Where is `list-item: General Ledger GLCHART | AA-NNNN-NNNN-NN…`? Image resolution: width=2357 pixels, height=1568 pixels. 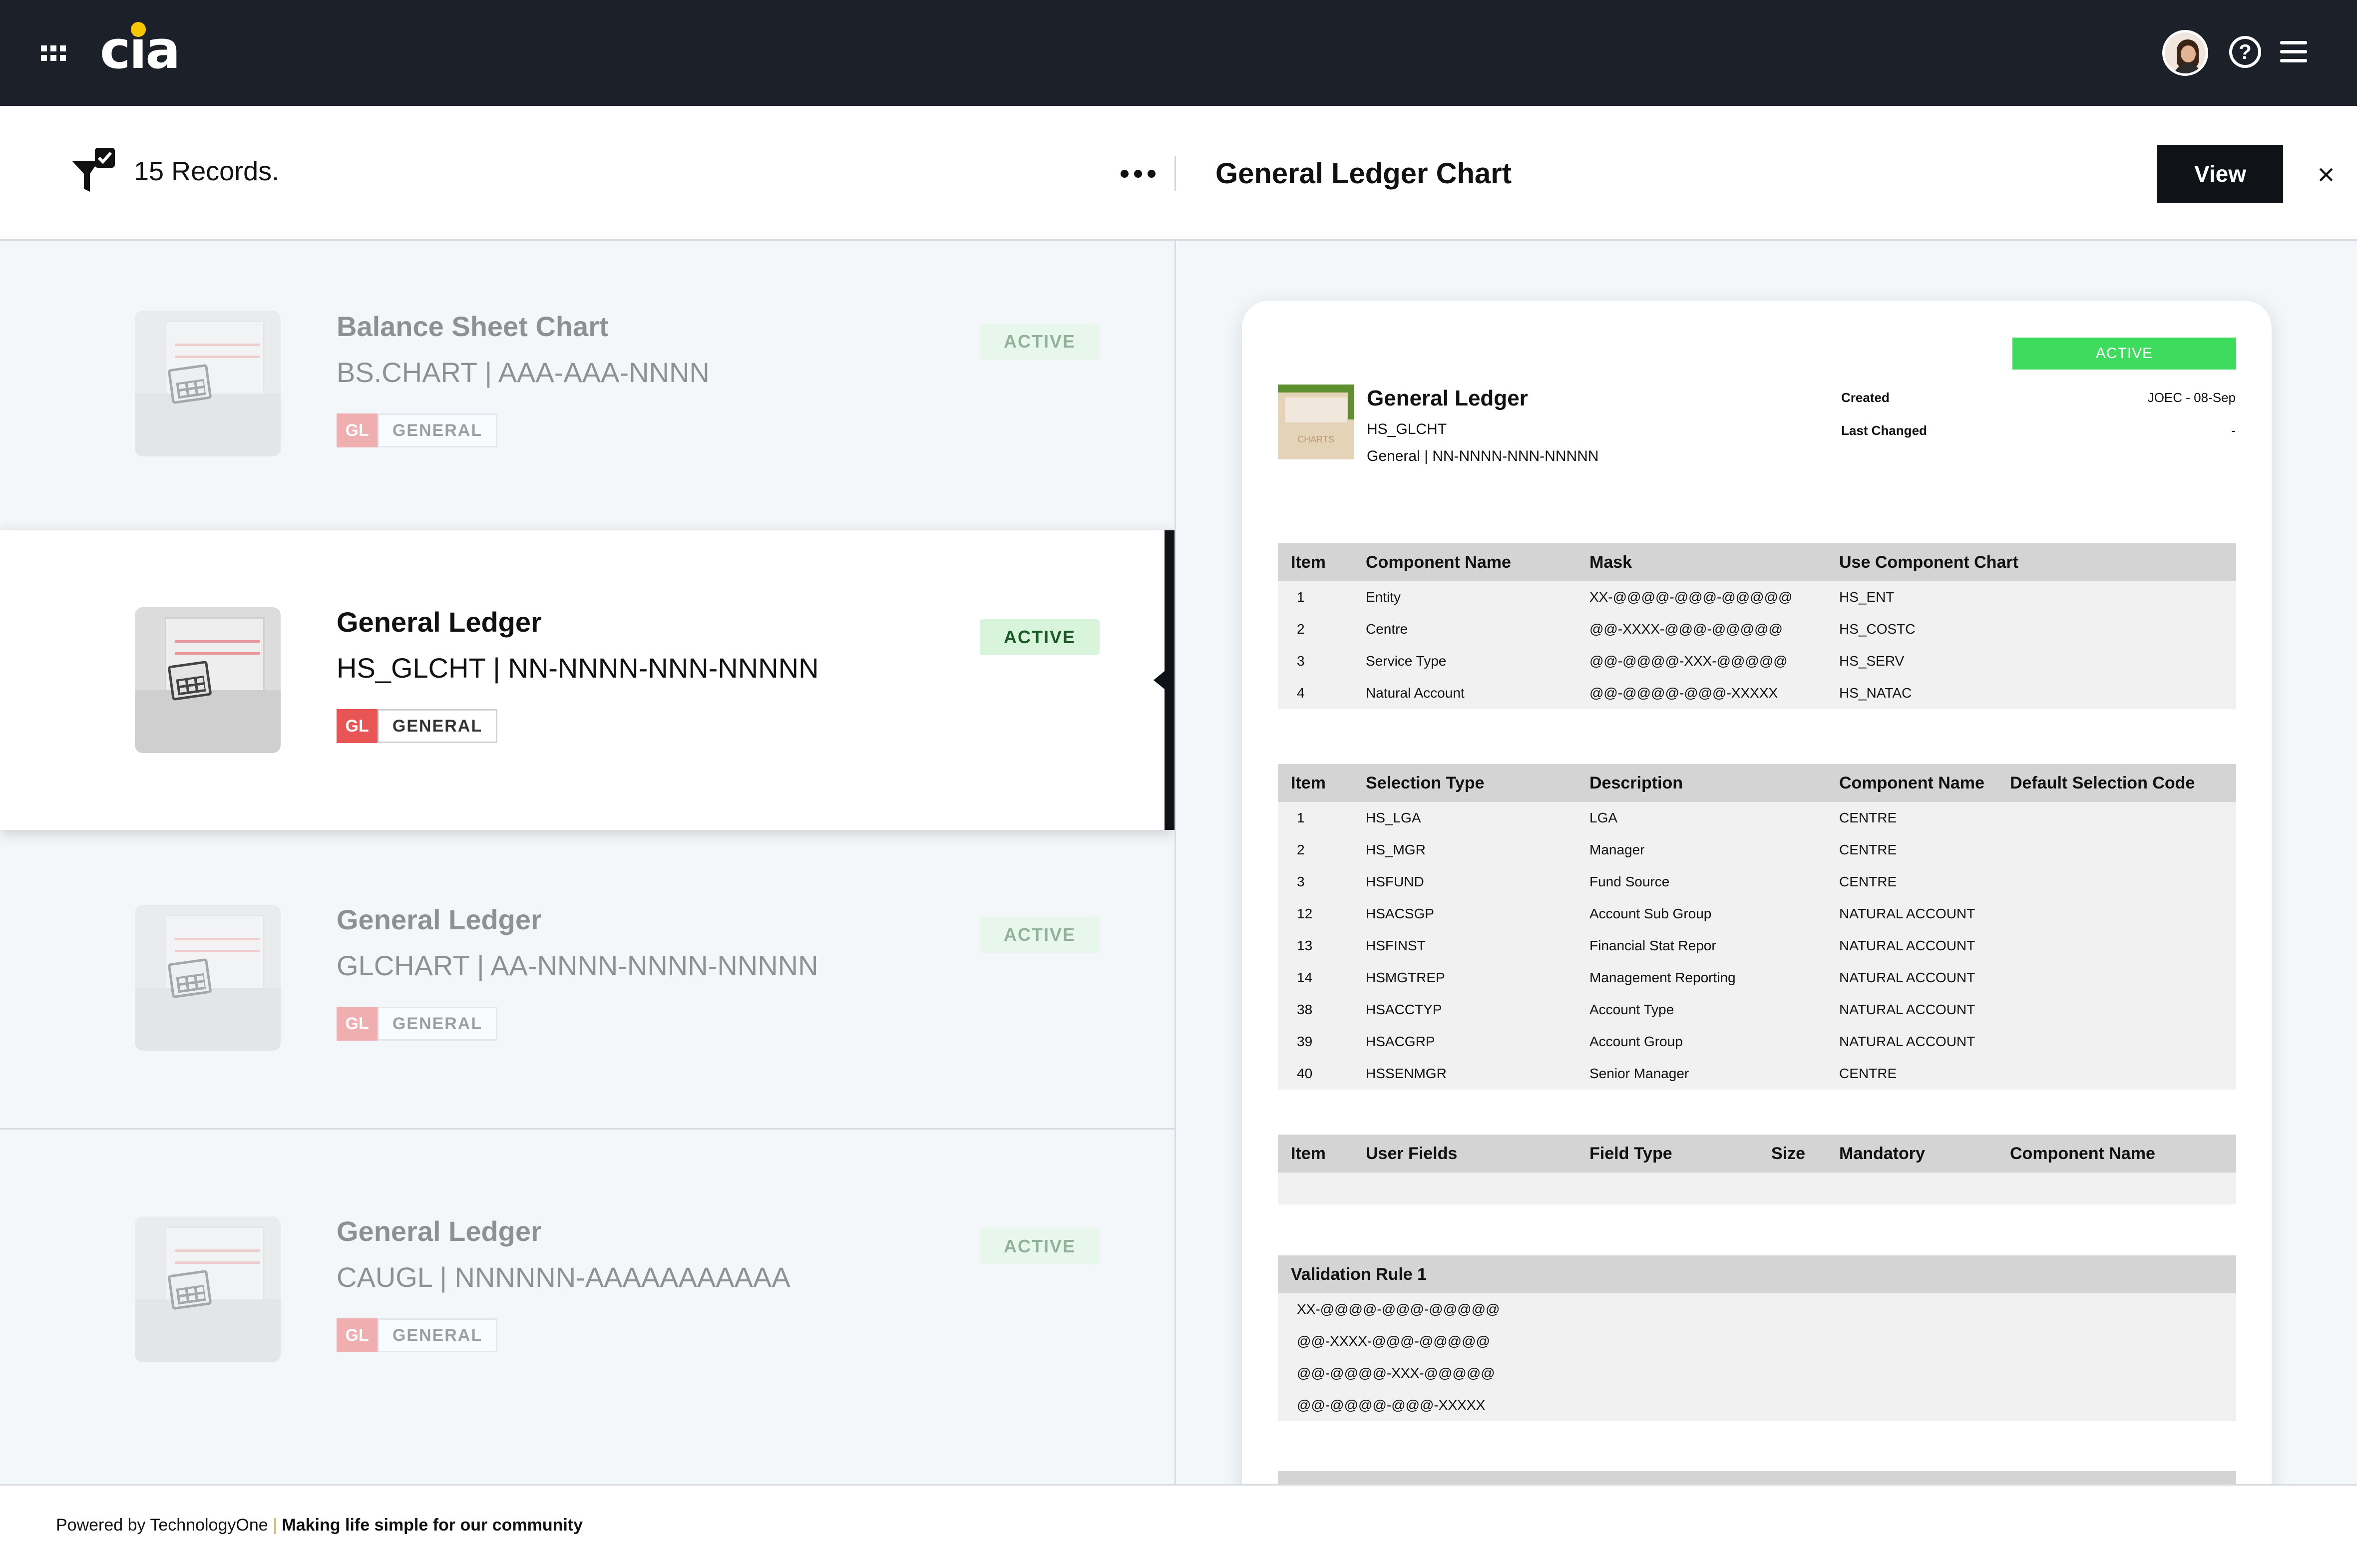
list-item: General Ledger GLCHART | AA-NNNN-NNNN-NN… is located at coordinates (588, 980).